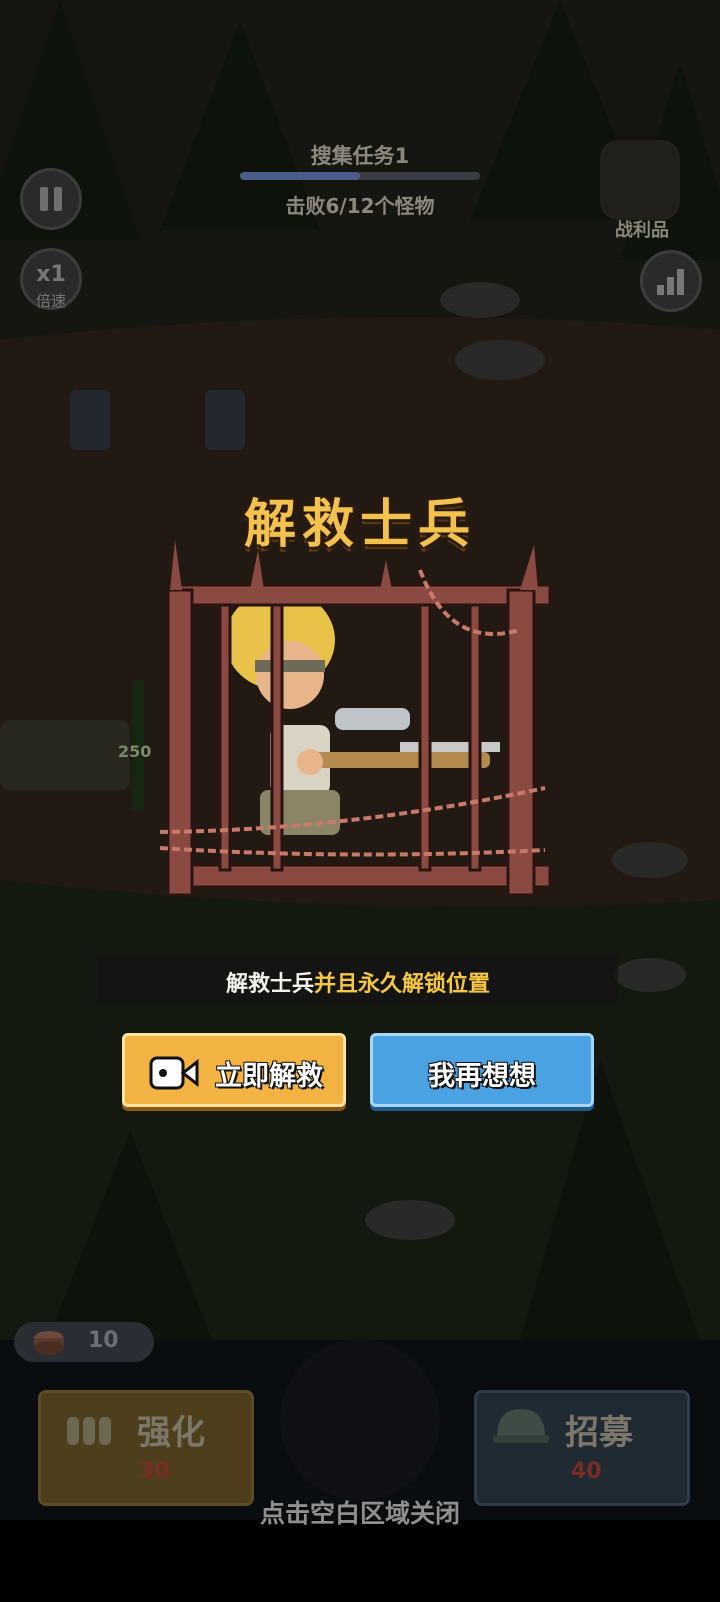 Image resolution: width=720 pixels, height=1602 pixels. What do you see at coordinates (51, 274) in the screenshot?
I see `speed-value: x1` at bounding box center [51, 274].